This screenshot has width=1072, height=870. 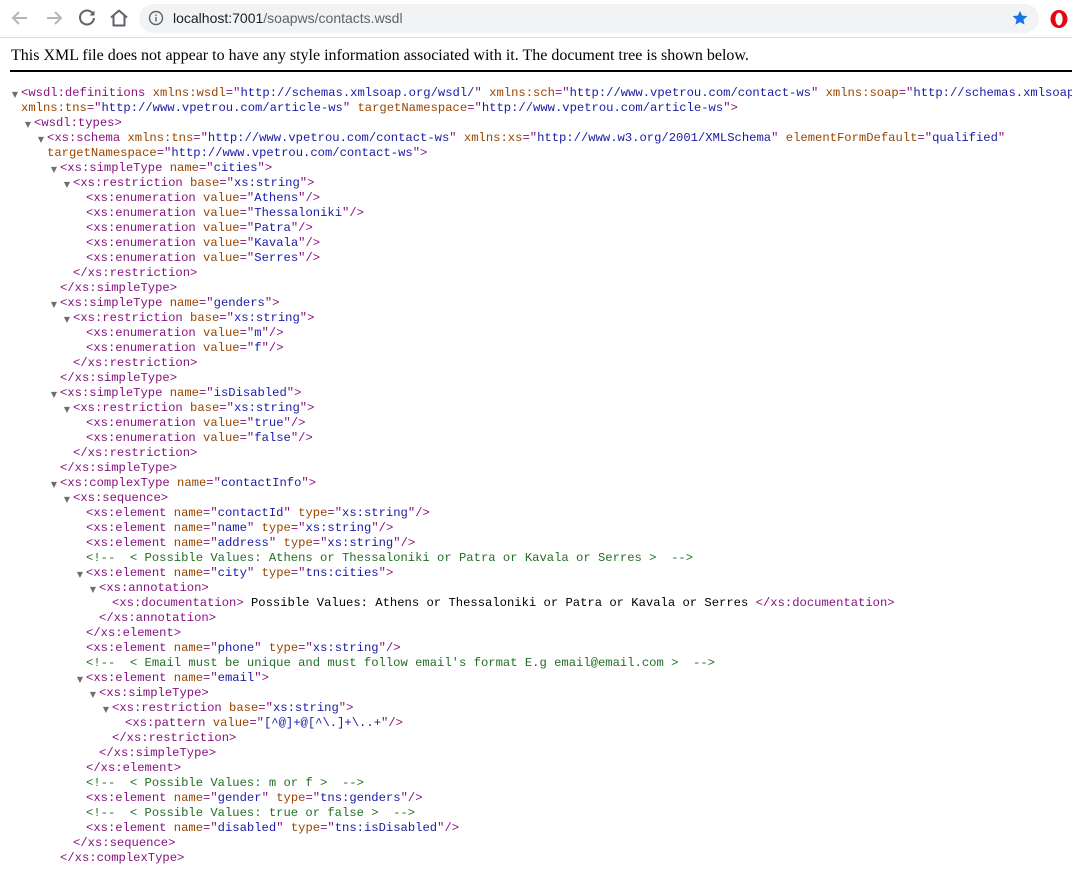 I want to click on forward-button, so click(x=54, y=18).